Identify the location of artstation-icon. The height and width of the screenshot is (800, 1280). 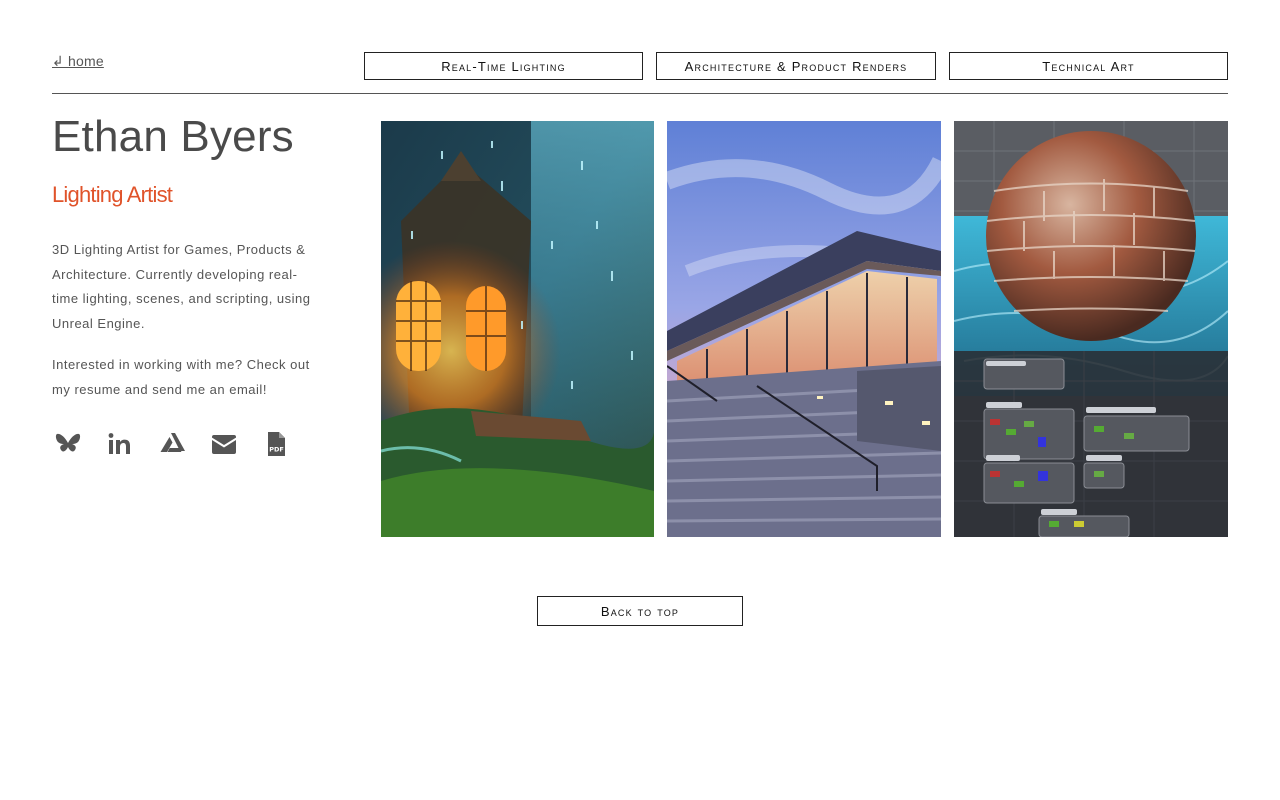
(172, 444).